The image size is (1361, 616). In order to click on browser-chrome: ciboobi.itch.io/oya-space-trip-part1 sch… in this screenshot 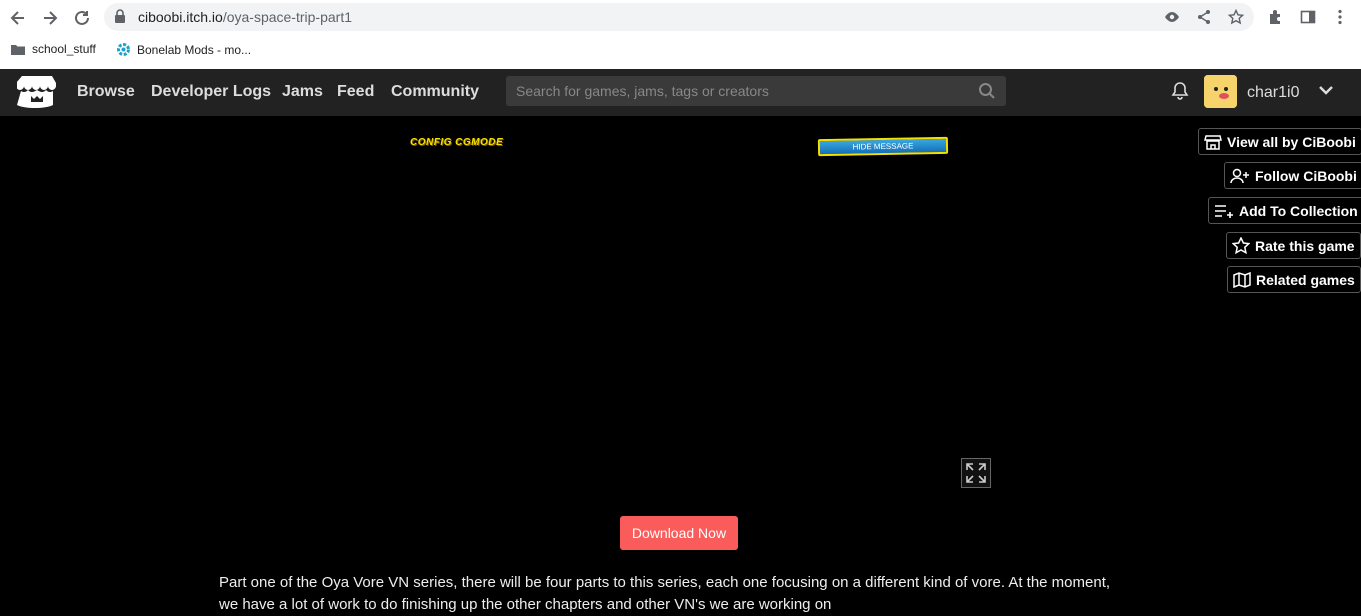, I will do `click(680, 34)`.